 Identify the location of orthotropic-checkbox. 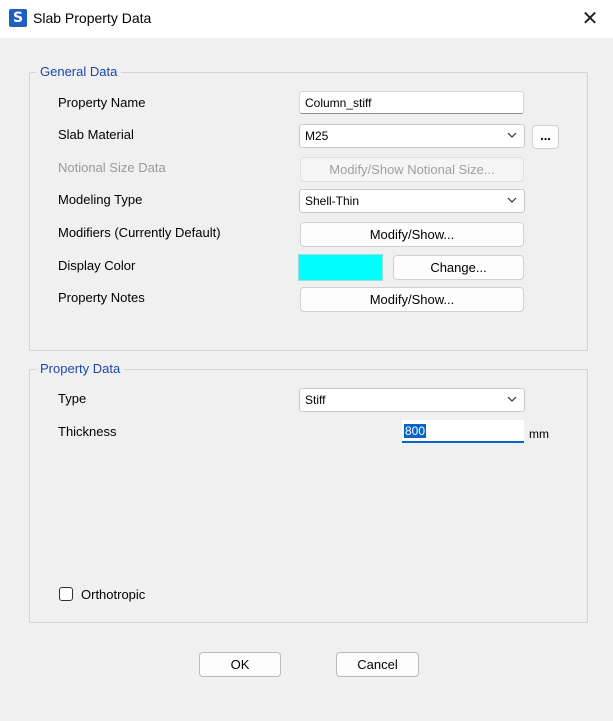
(66, 594).